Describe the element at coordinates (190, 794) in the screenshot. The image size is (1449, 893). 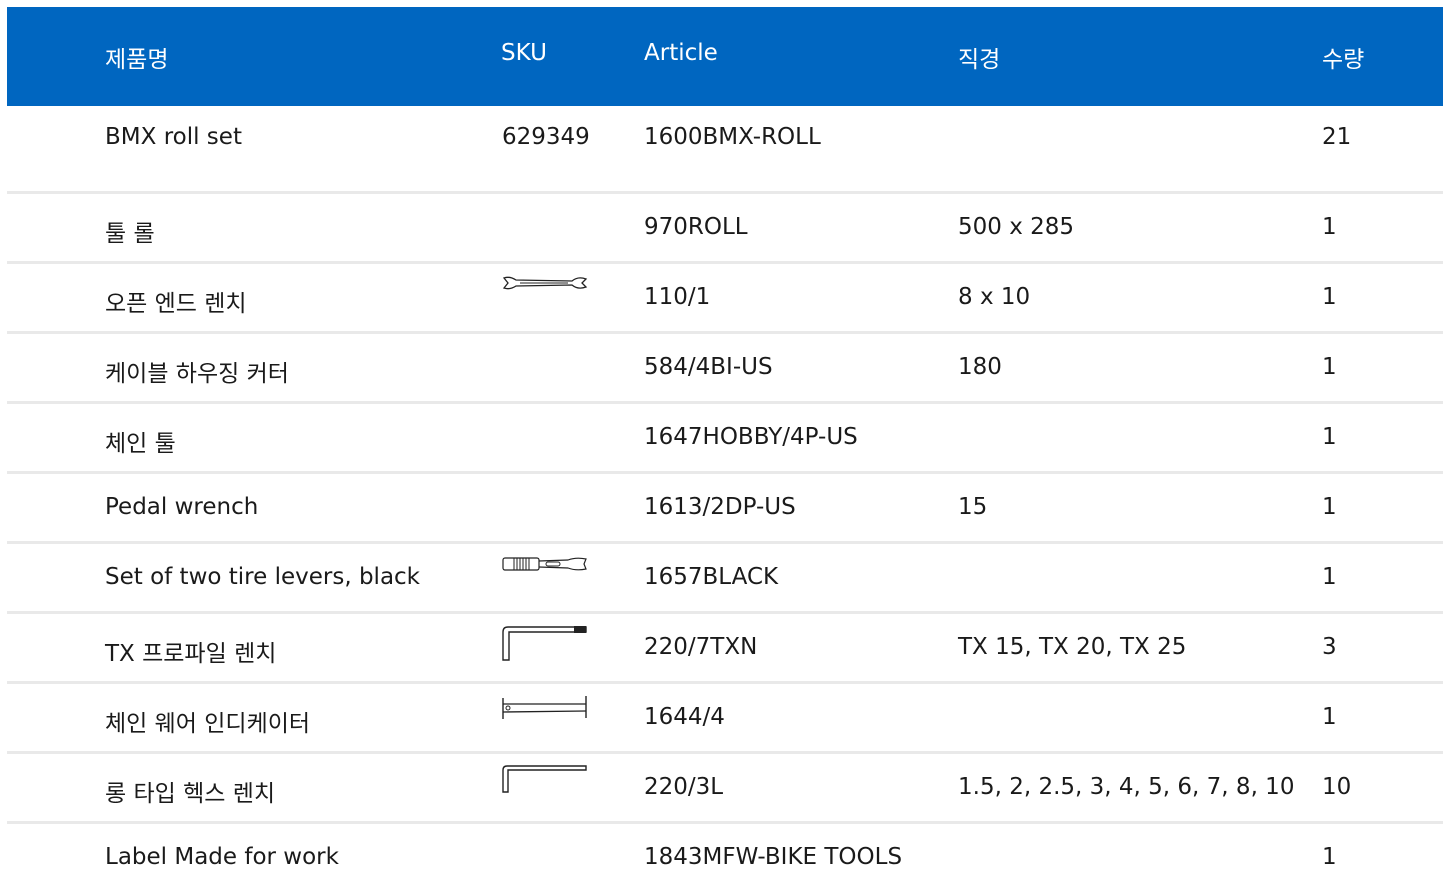
I see `cell-name: 롱 타입 헥스 렌치` at that location.